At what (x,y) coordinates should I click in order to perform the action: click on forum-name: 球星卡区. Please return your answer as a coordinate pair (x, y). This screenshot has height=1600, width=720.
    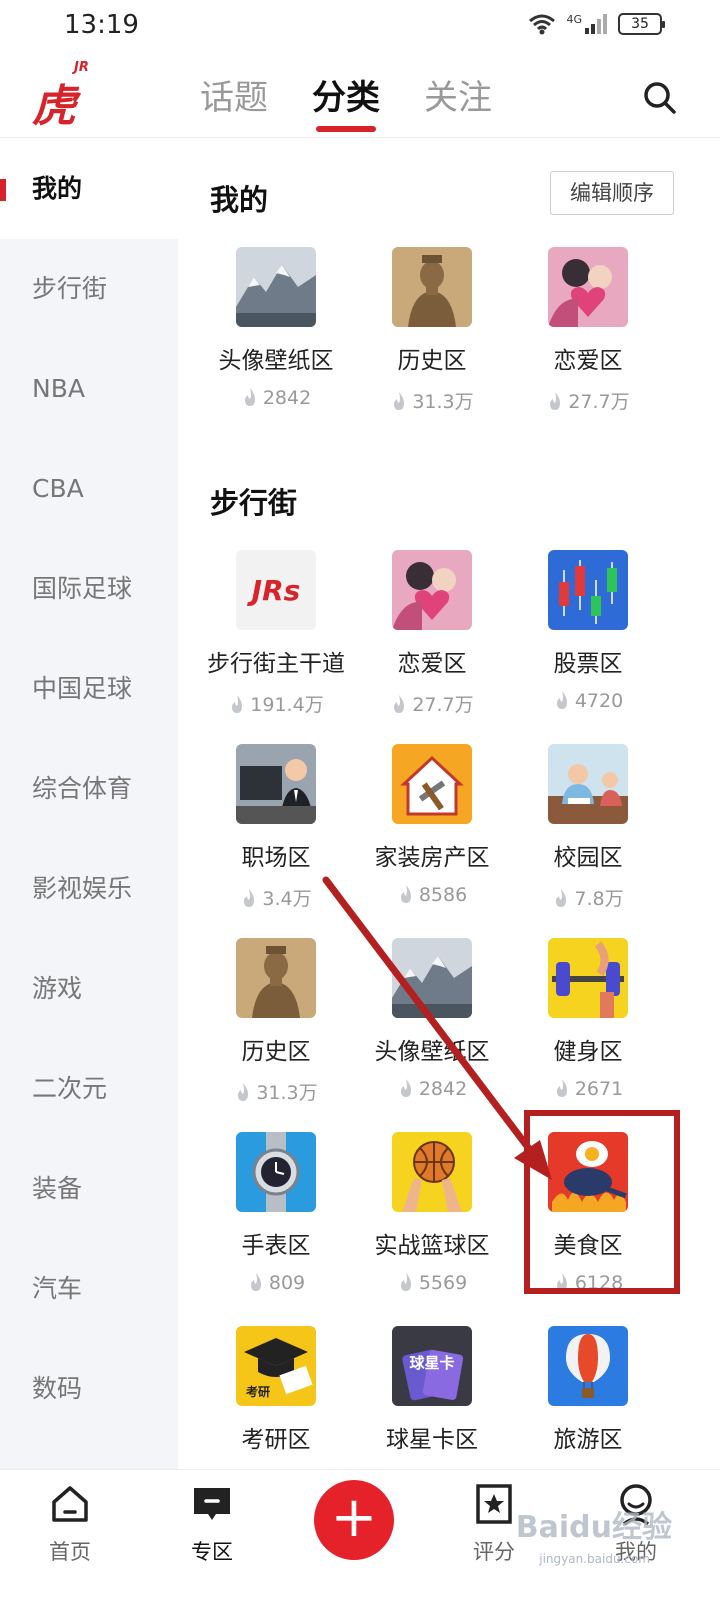
    Looking at the image, I should click on (432, 1440).